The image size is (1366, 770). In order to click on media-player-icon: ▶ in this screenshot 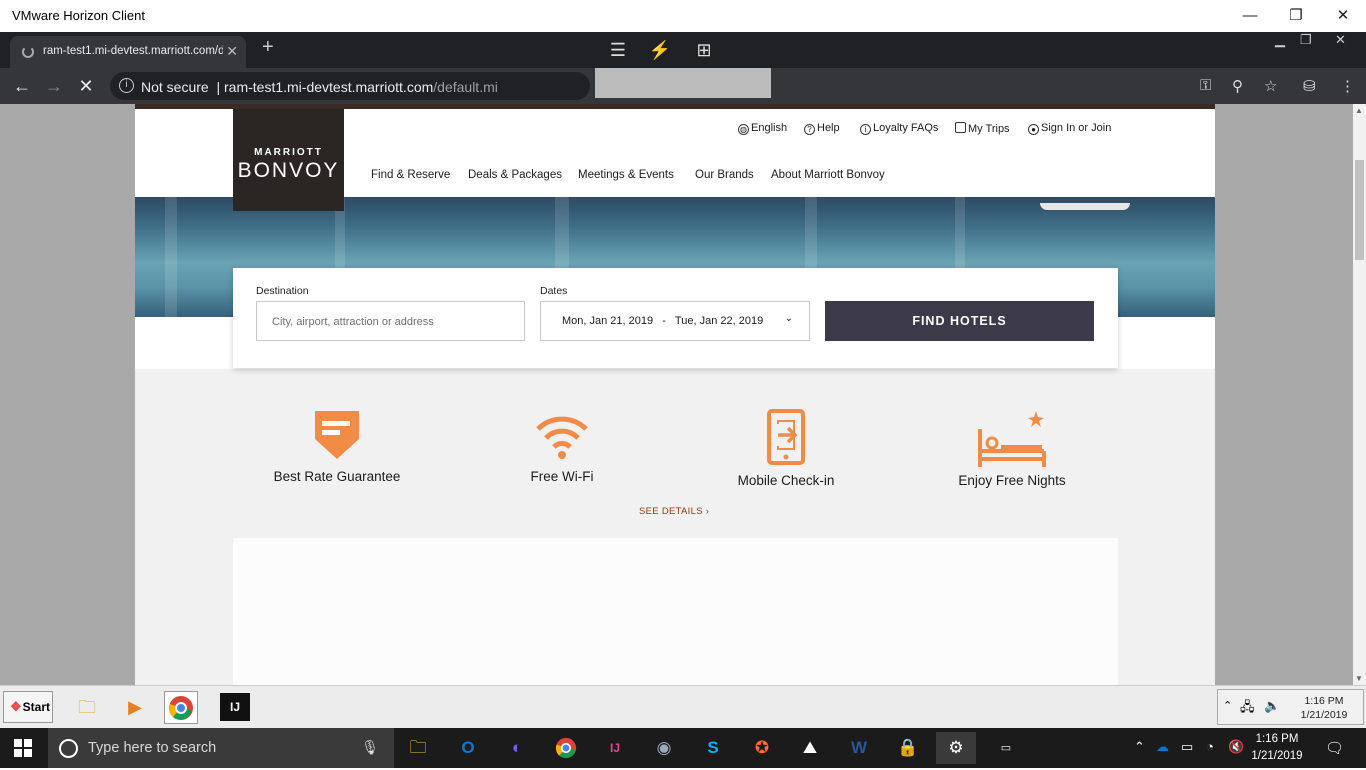, I will do `click(135, 707)`.